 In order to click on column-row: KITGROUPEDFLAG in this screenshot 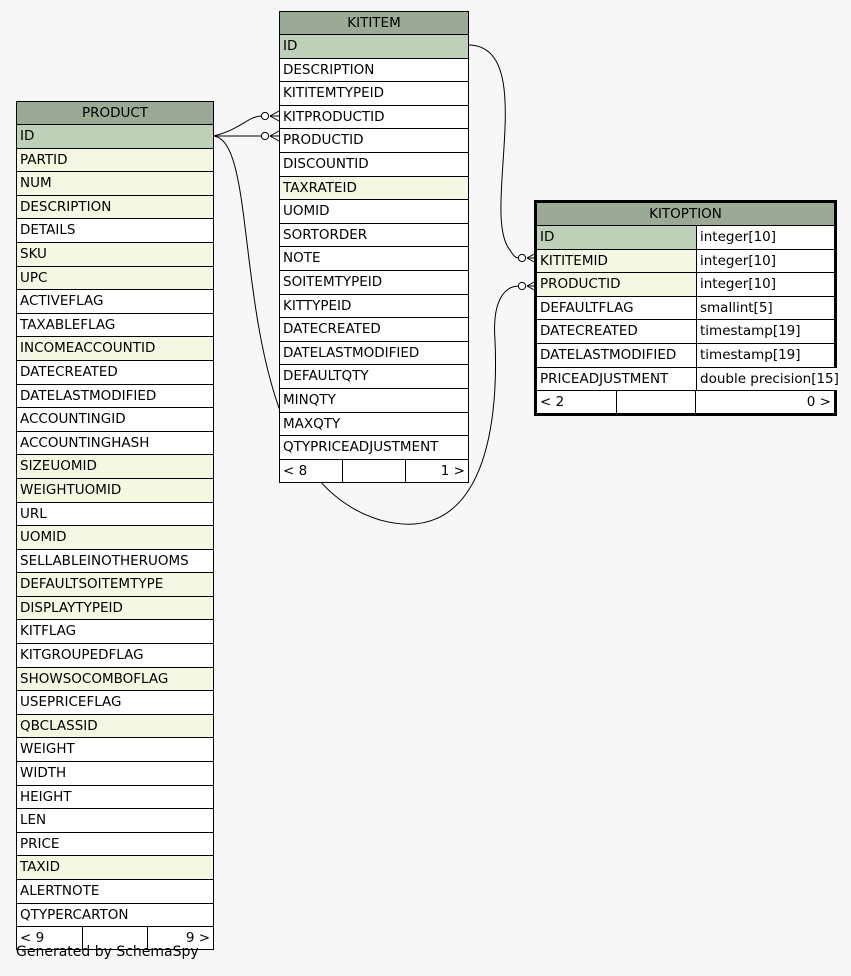, I will do `click(115, 656)`.